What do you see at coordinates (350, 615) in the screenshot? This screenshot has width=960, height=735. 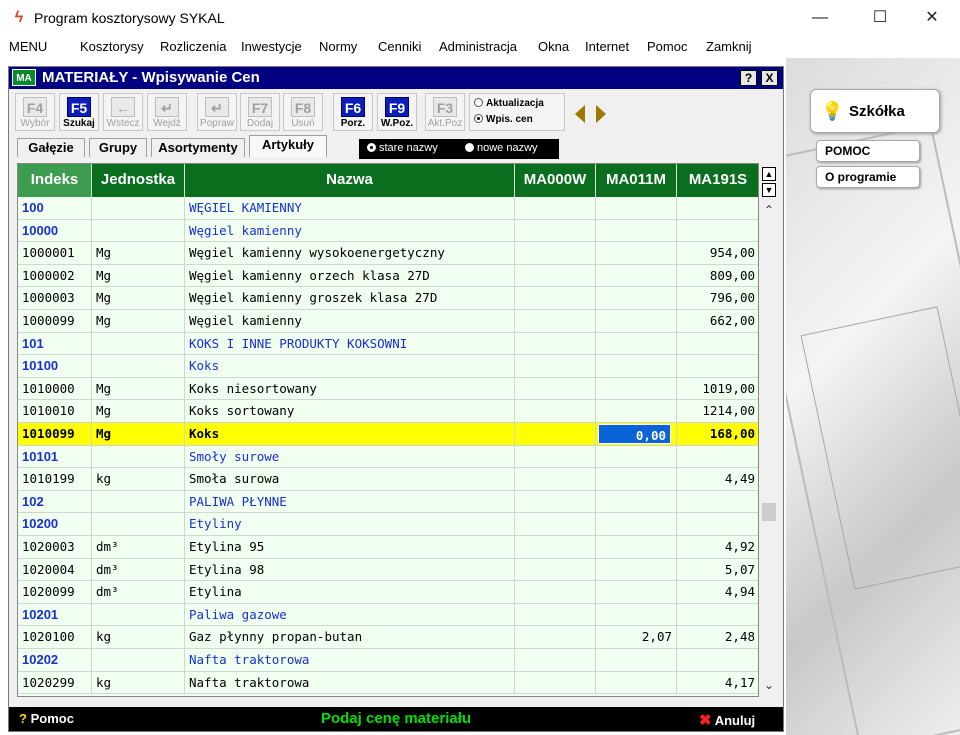 I see `cell-nazwa: Paliwa gazowe` at bounding box center [350, 615].